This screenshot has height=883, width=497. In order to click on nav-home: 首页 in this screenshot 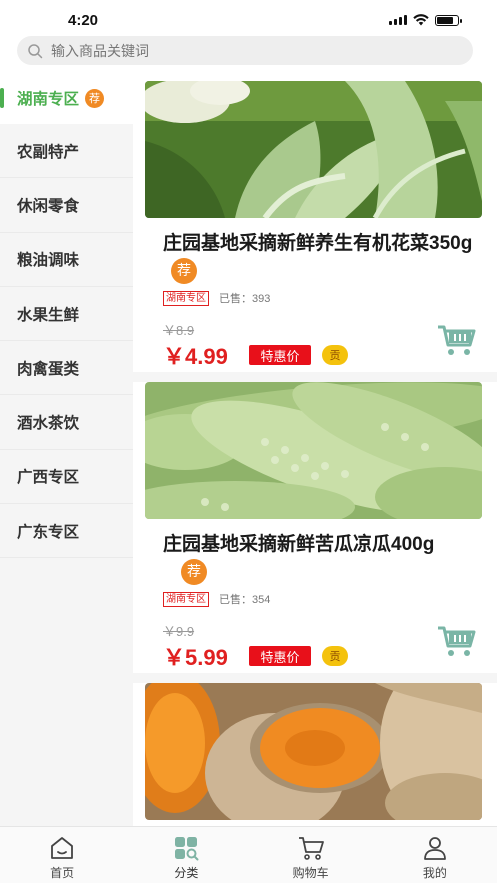, I will do `click(62, 855)`.